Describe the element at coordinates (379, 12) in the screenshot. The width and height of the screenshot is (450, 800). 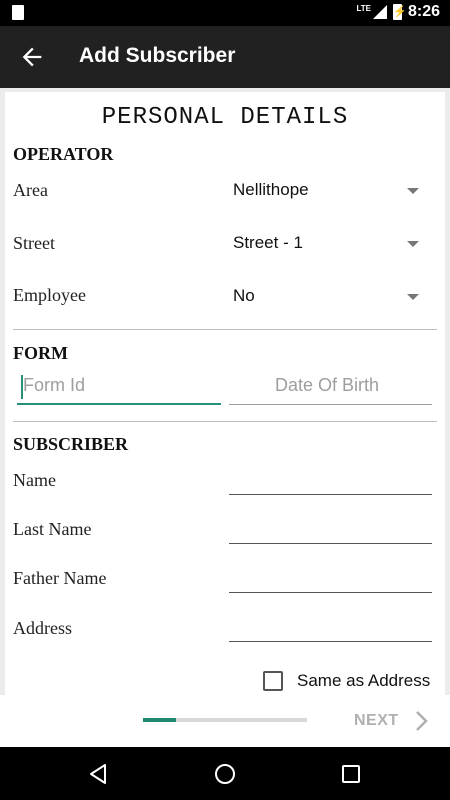
I see `signal-icon` at that location.